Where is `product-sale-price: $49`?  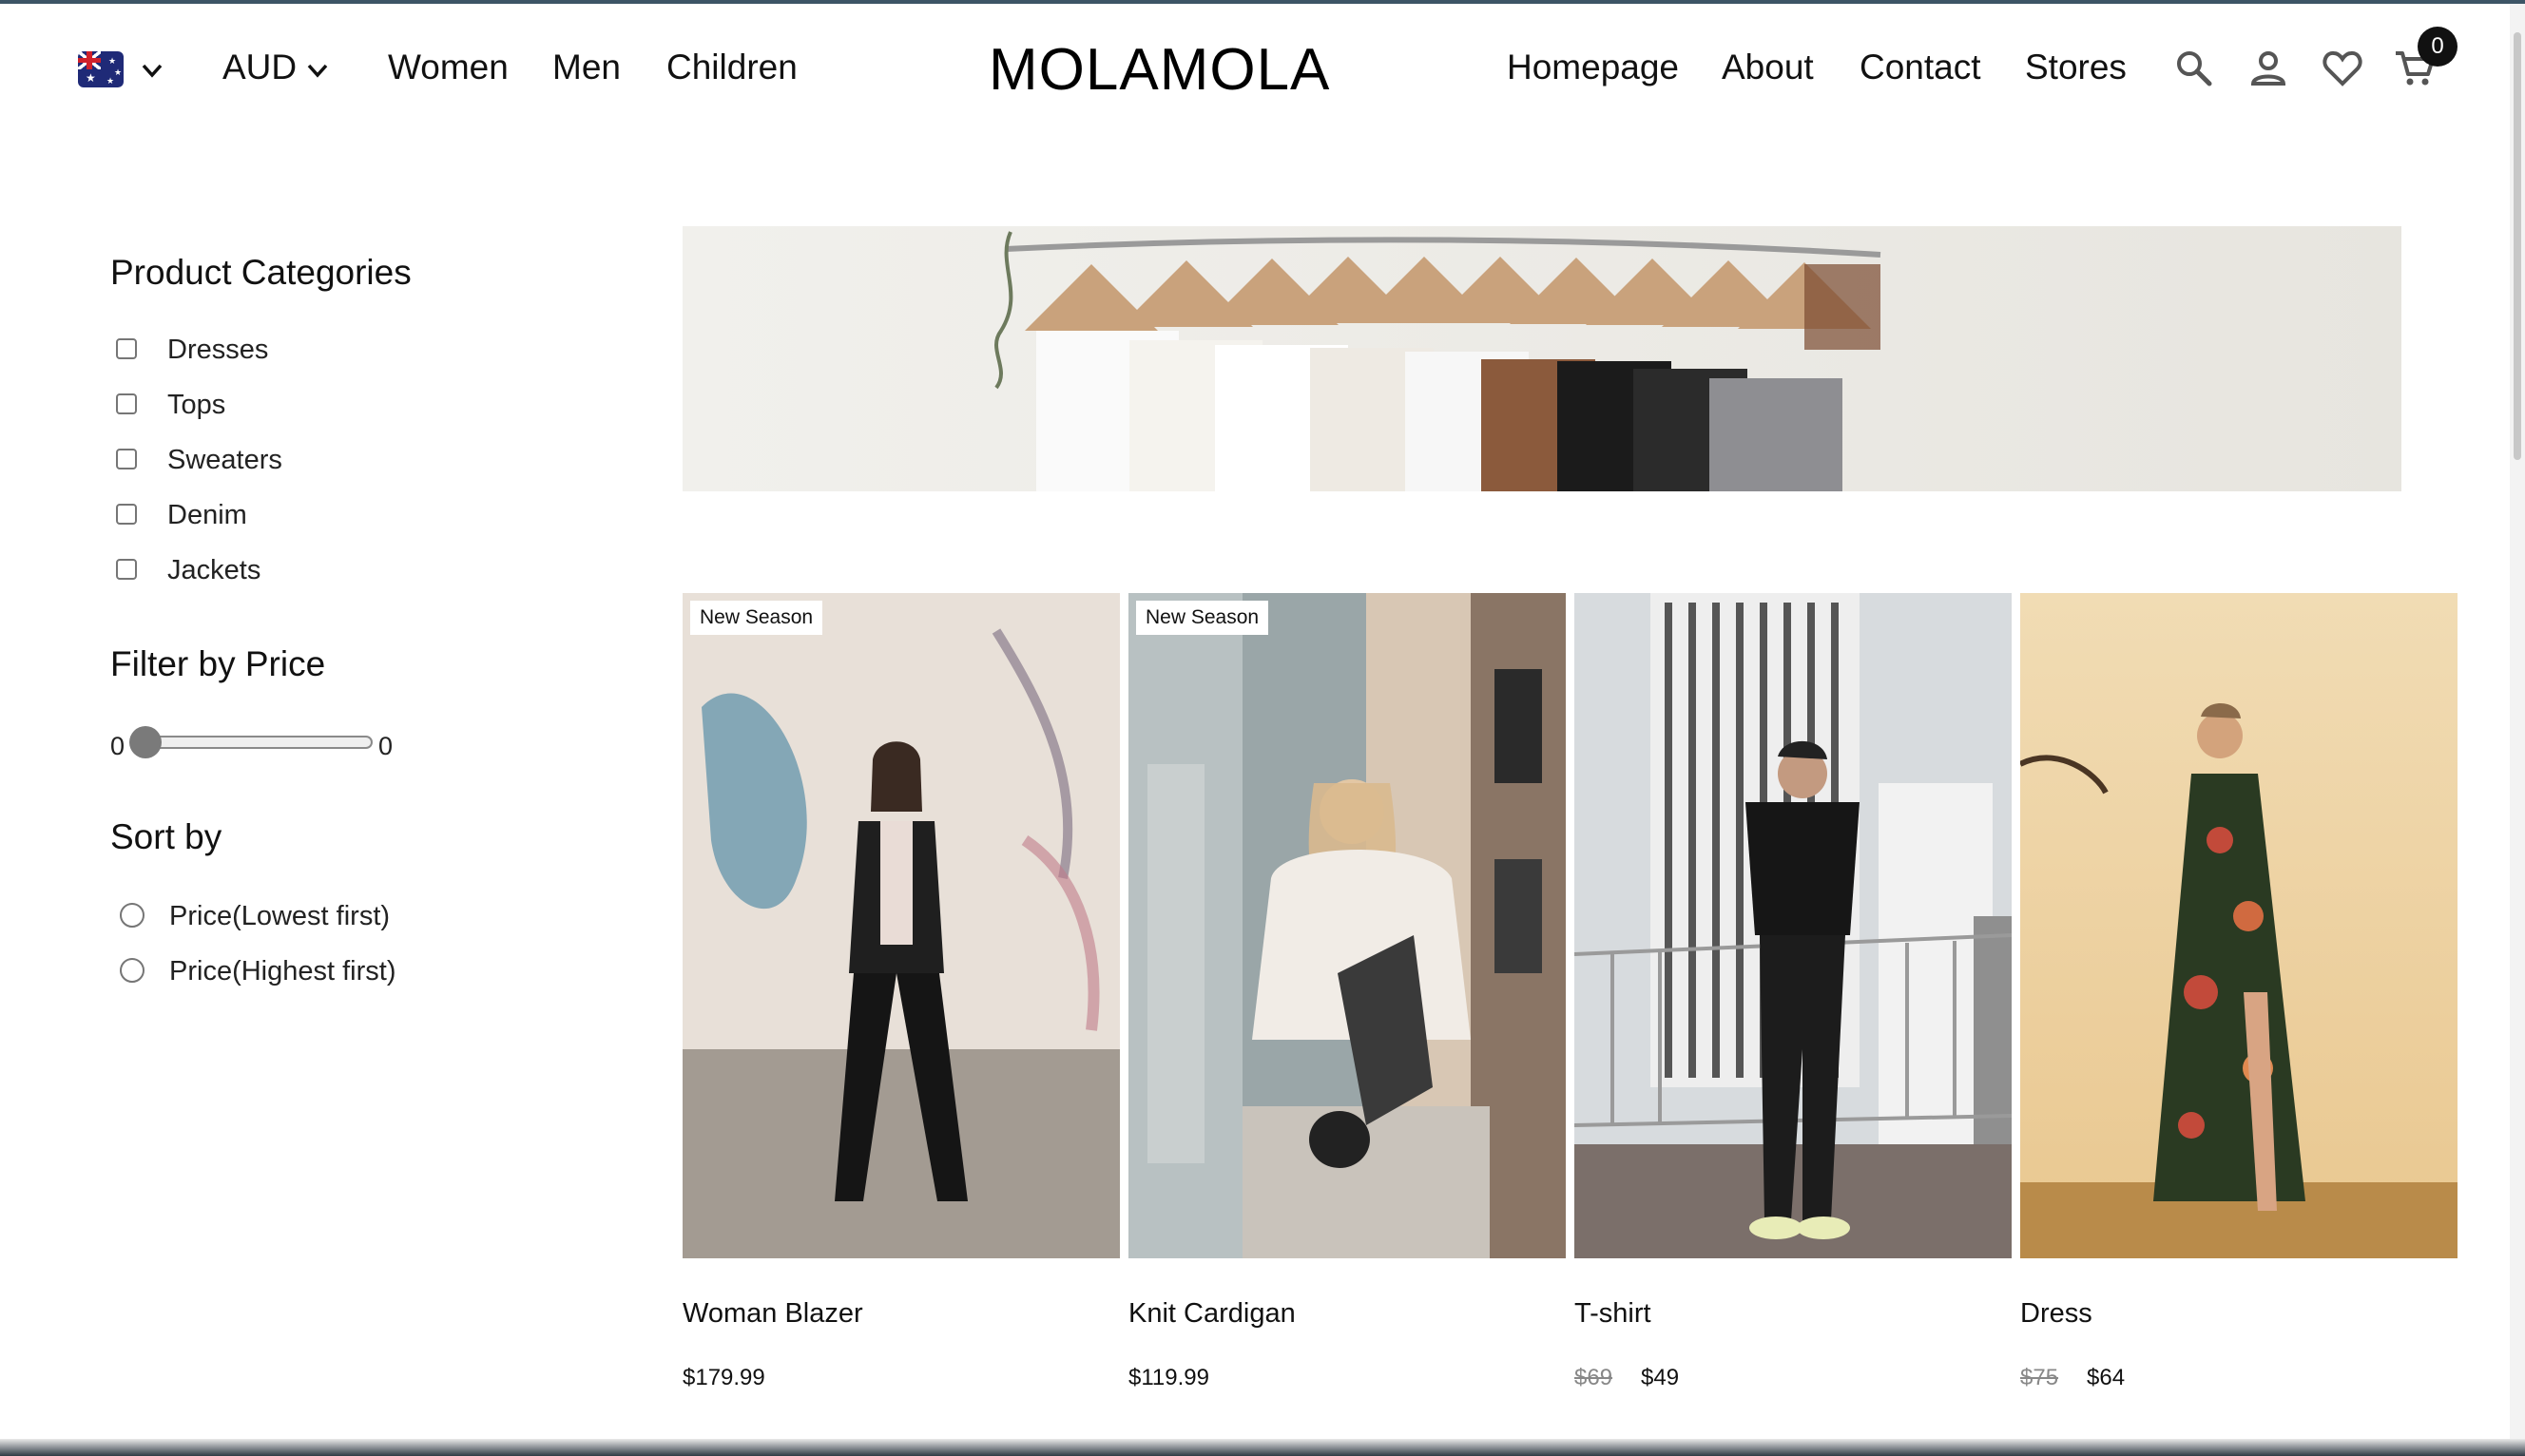 product-sale-price: $49 is located at coordinates (1660, 1377).